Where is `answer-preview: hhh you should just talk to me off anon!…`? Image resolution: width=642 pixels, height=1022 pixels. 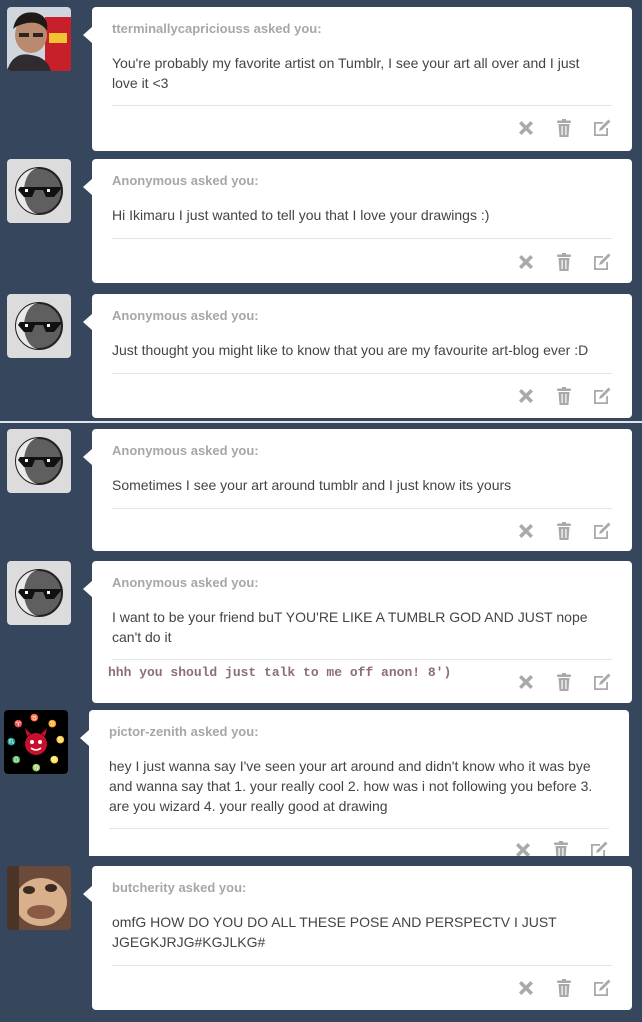 answer-preview: hhh you should just talk to me off anon!… is located at coordinates (280, 672).